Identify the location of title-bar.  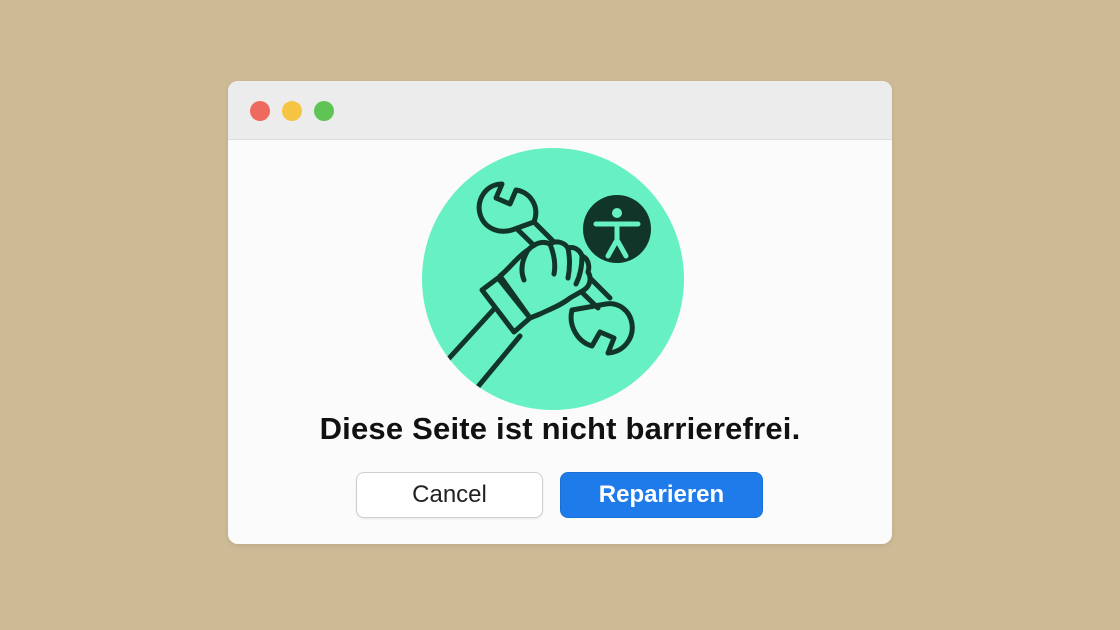
(560, 110).